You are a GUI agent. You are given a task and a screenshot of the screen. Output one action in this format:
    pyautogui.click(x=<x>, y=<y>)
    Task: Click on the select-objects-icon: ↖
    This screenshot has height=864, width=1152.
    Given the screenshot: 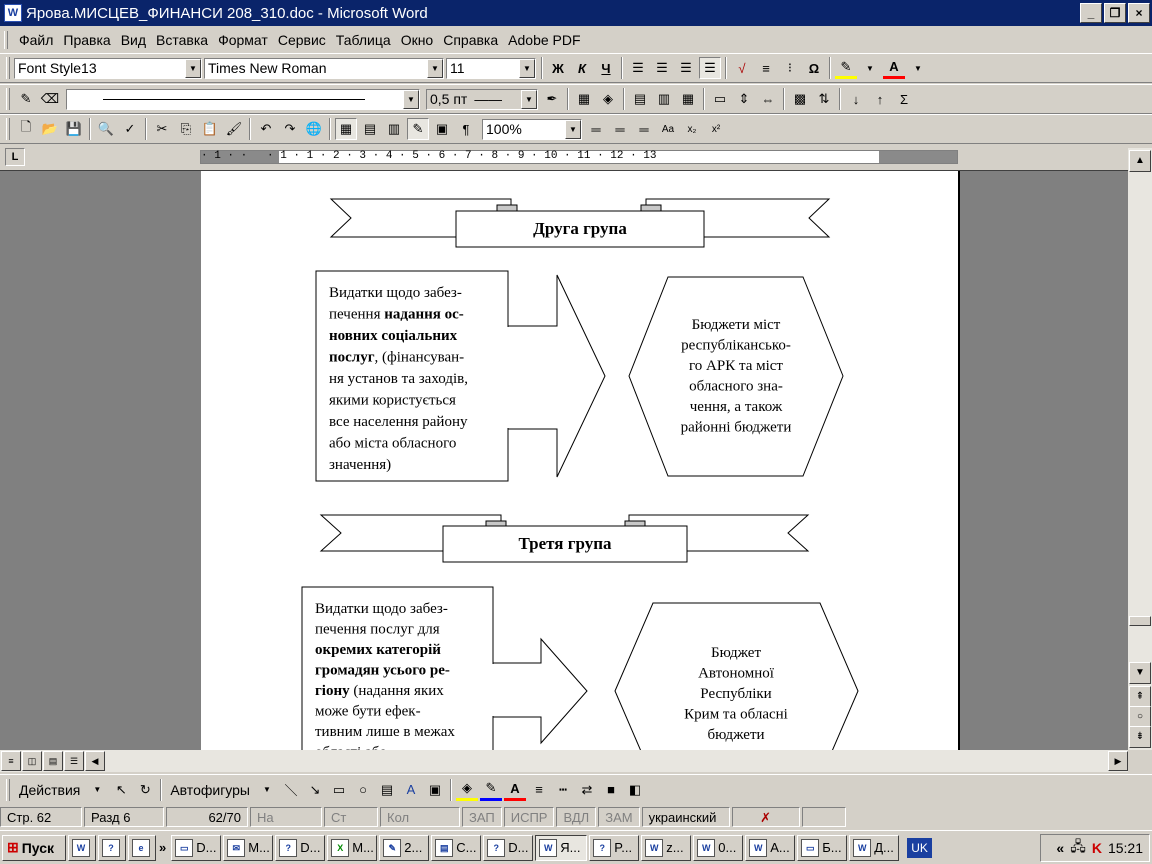 What is the action you would take?
    pyautogui.click(x=121, y=790)
    